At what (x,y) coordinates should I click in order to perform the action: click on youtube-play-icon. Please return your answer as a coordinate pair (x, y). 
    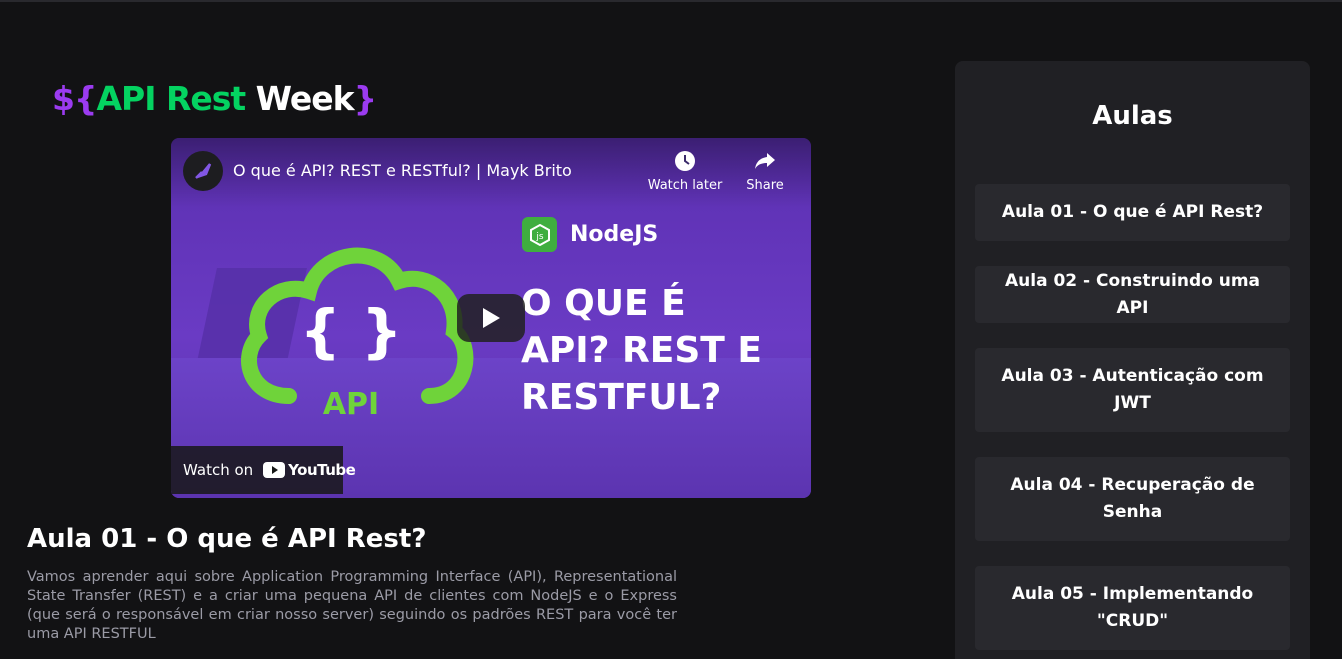
    Looking at the image, I should click on (274, 470).